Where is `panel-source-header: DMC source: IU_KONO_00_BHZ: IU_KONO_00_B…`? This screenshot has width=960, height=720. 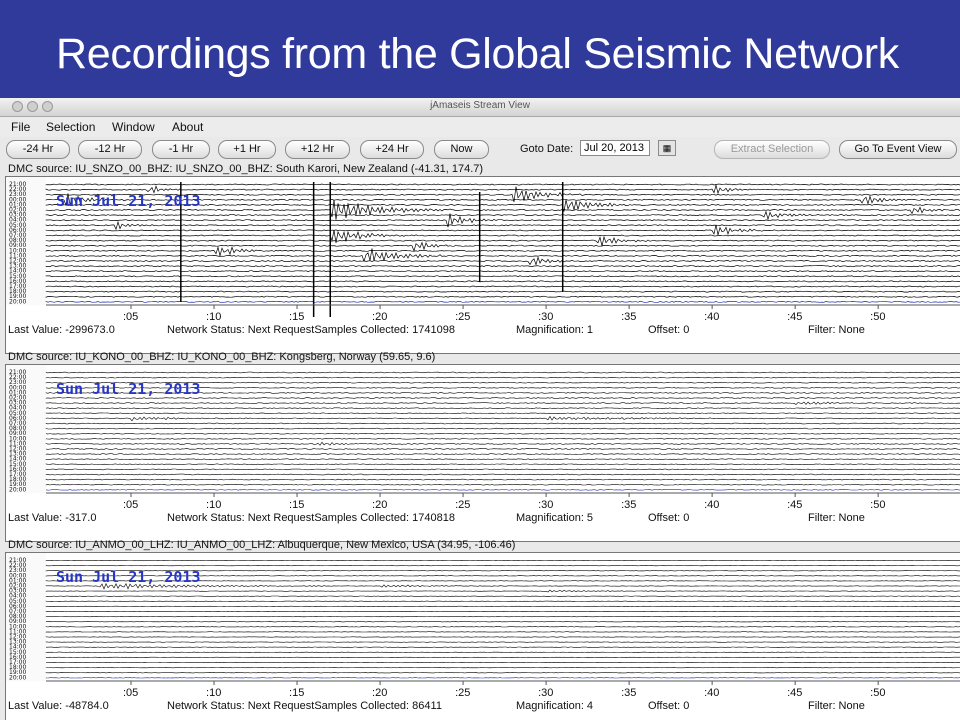 panel-source-header: DMC source: IU_KONO_00_BHZ: IU_KONO_00_B… is located at coordinates (222, 357).